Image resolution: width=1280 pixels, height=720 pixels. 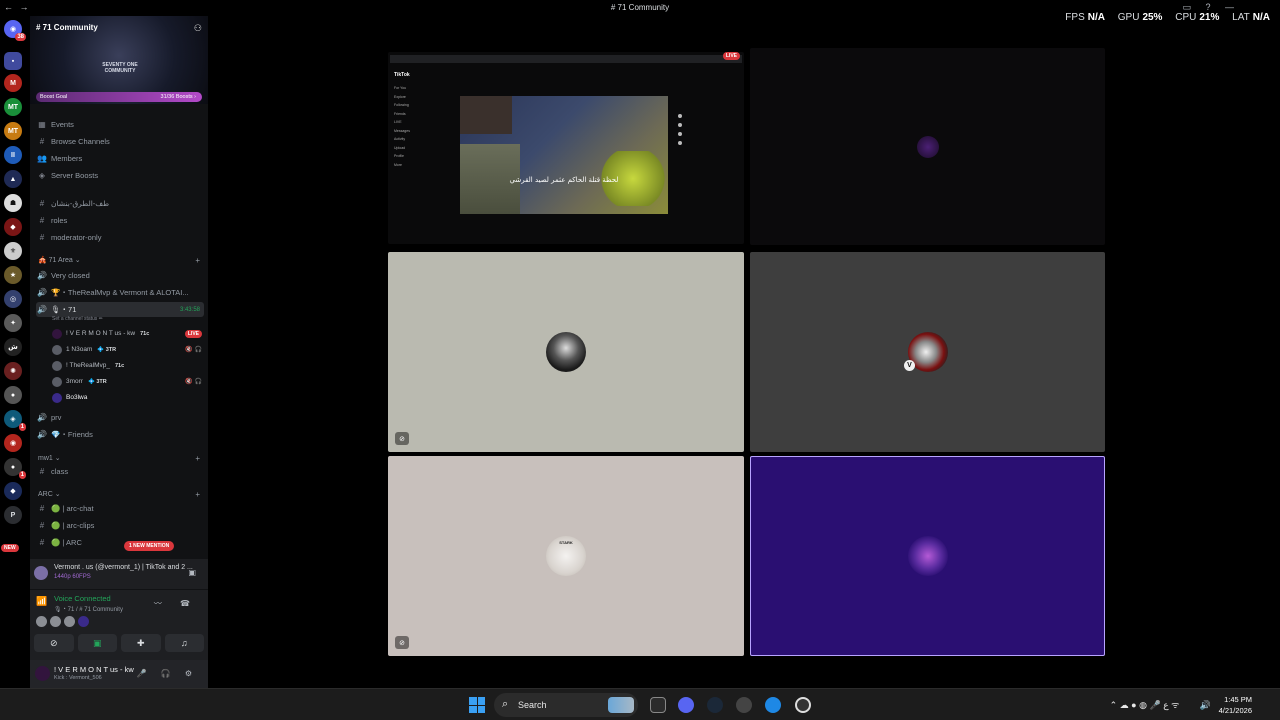 What do you see at coordinates (42, 141) in the screenshot?
I see `browse-icon: #` at bounding box center [42, 141].